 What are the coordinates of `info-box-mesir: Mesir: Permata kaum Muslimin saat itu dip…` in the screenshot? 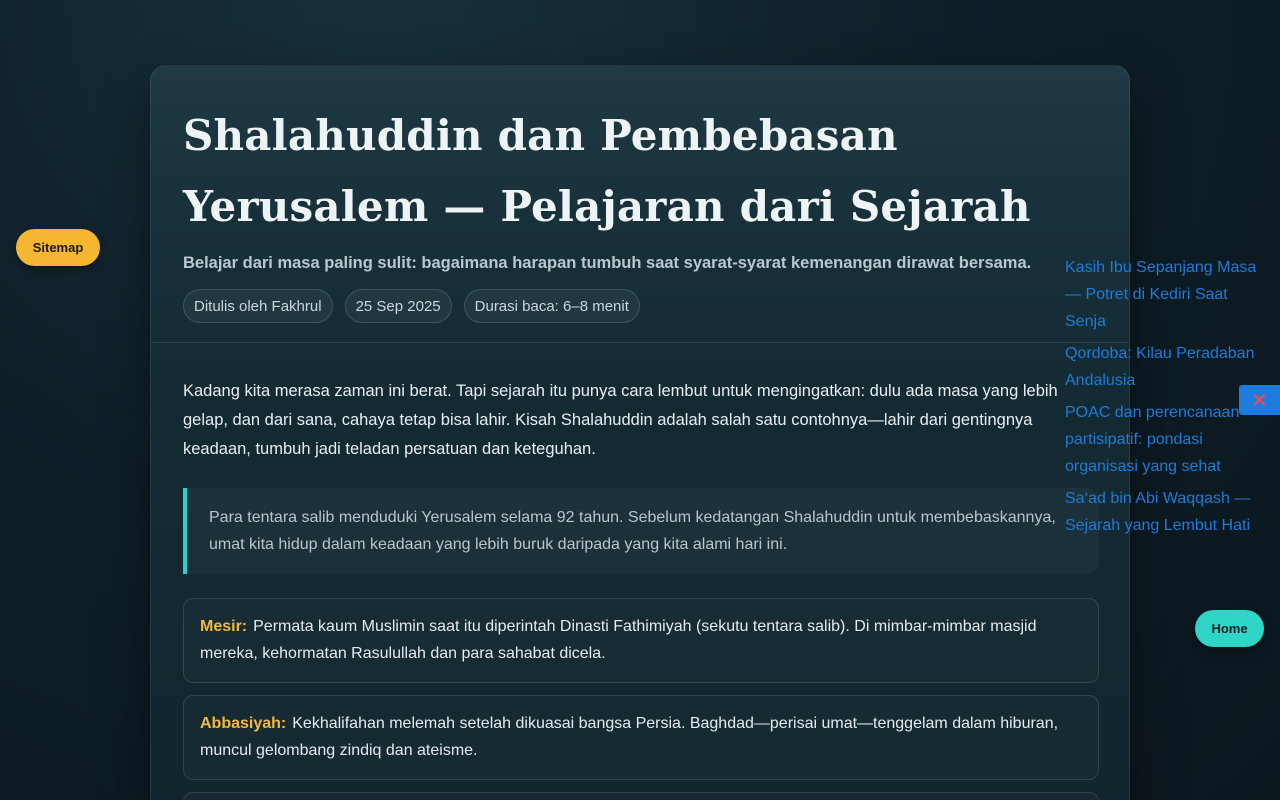 It's located at (641, 640).